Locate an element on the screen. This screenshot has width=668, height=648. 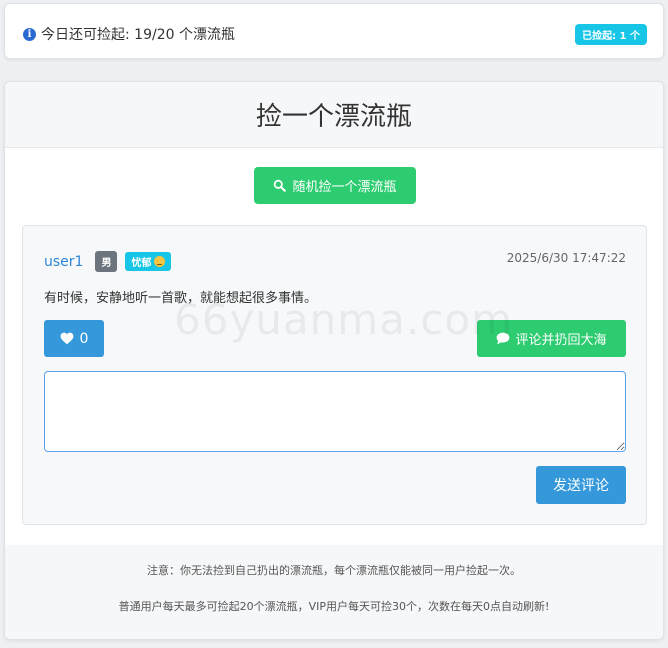
gender-badge: 男 is located at coordinates (106, 261).